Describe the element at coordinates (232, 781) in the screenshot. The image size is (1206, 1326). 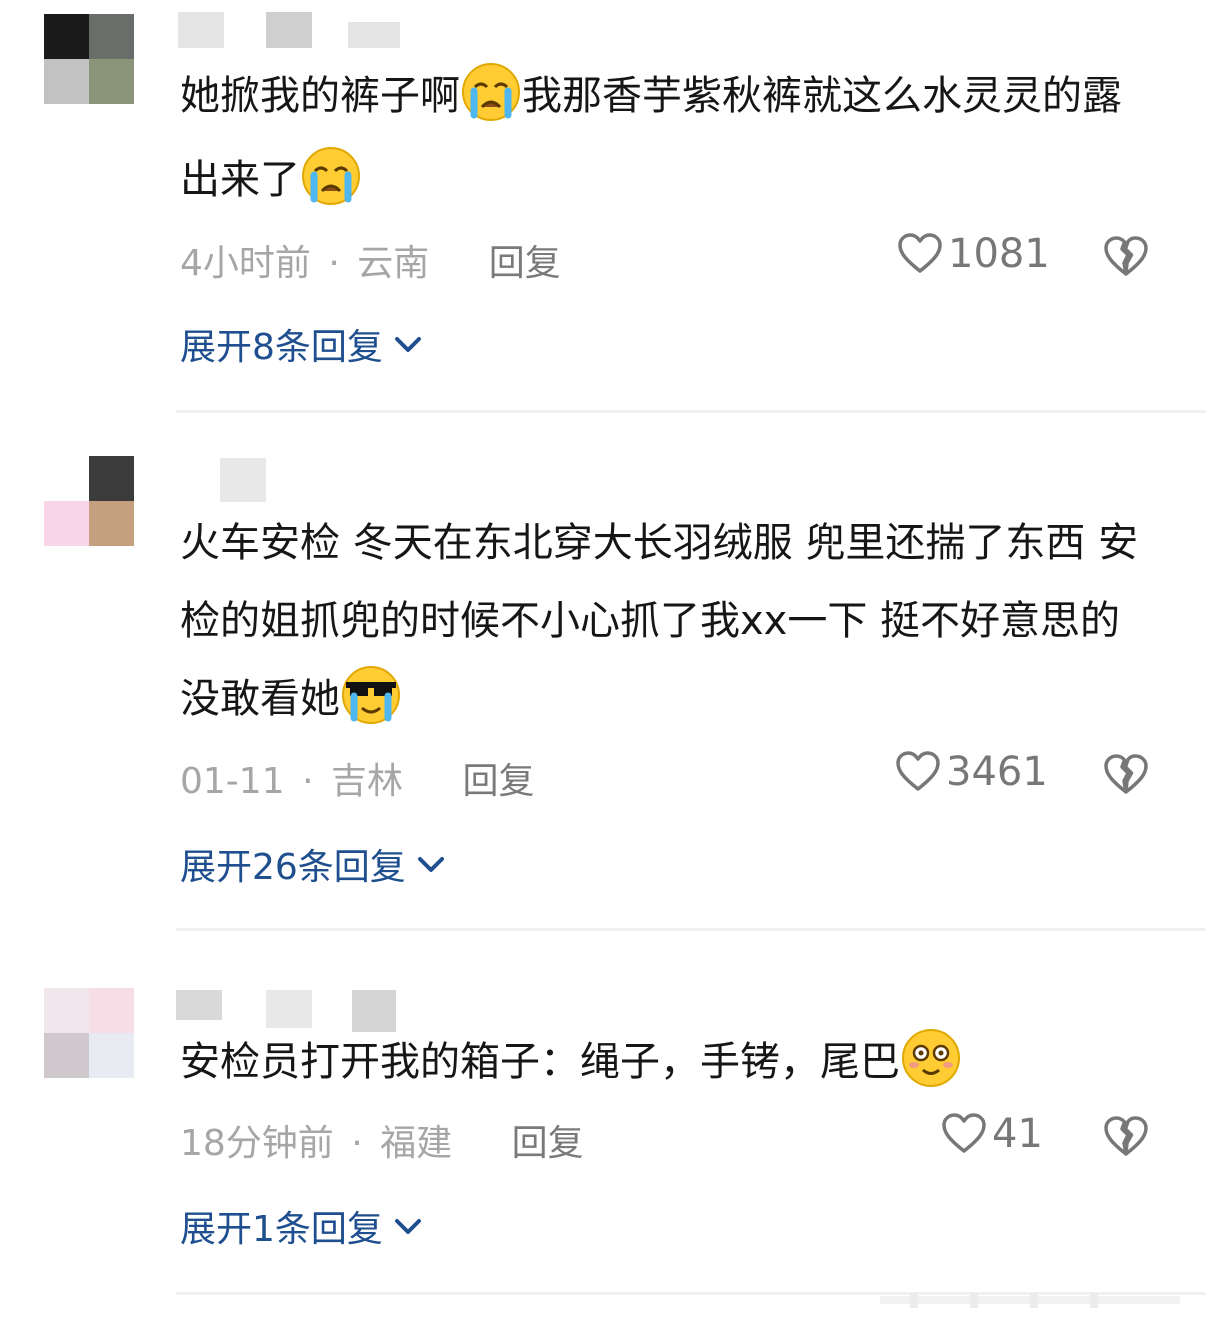
I see `timestamp: 01-11` at that location.